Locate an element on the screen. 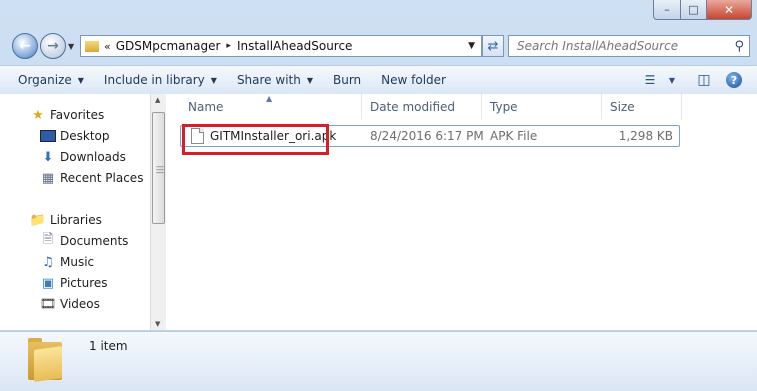 The height and width of the screenshot is (391, 757). nav-downloads-label: Downloads is located at coordinates (93, 157).